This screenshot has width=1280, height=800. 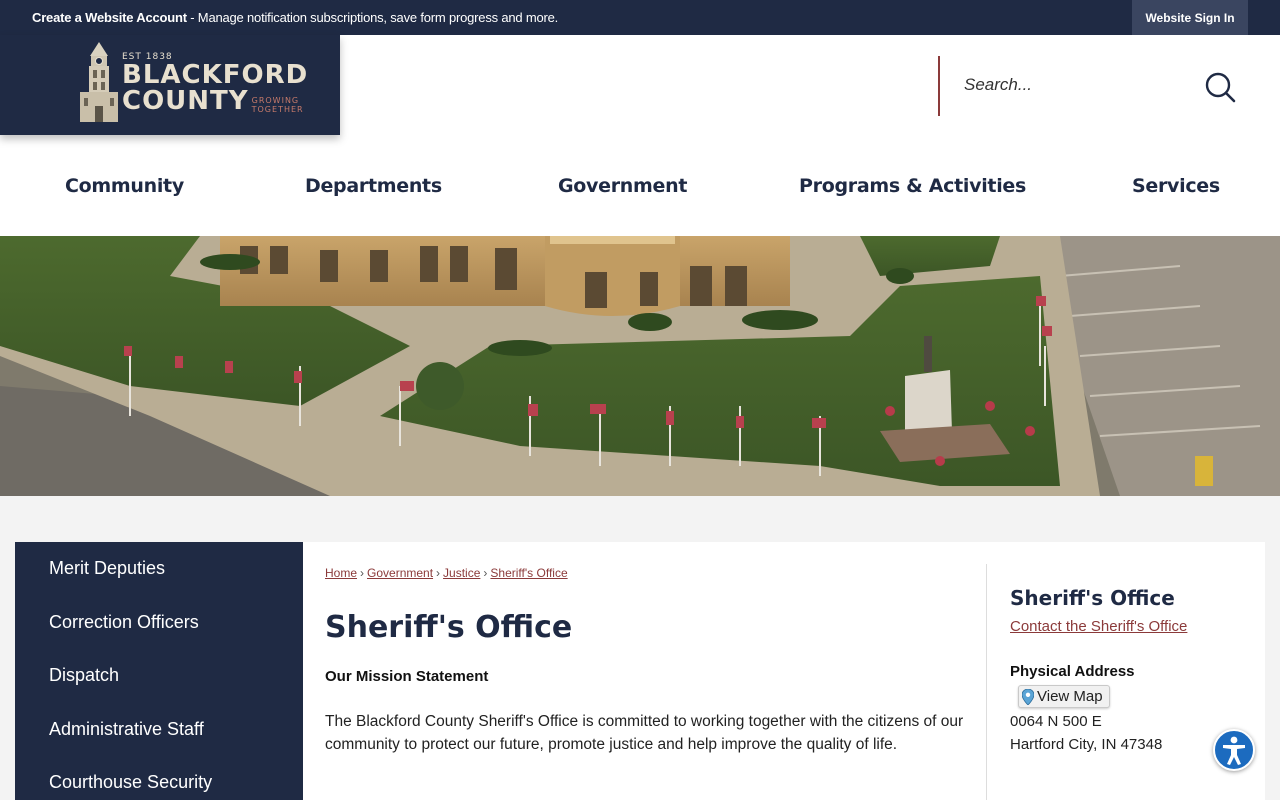 I want to click on logo-line-1: BLACKFORD, so click(x=215, y=75).